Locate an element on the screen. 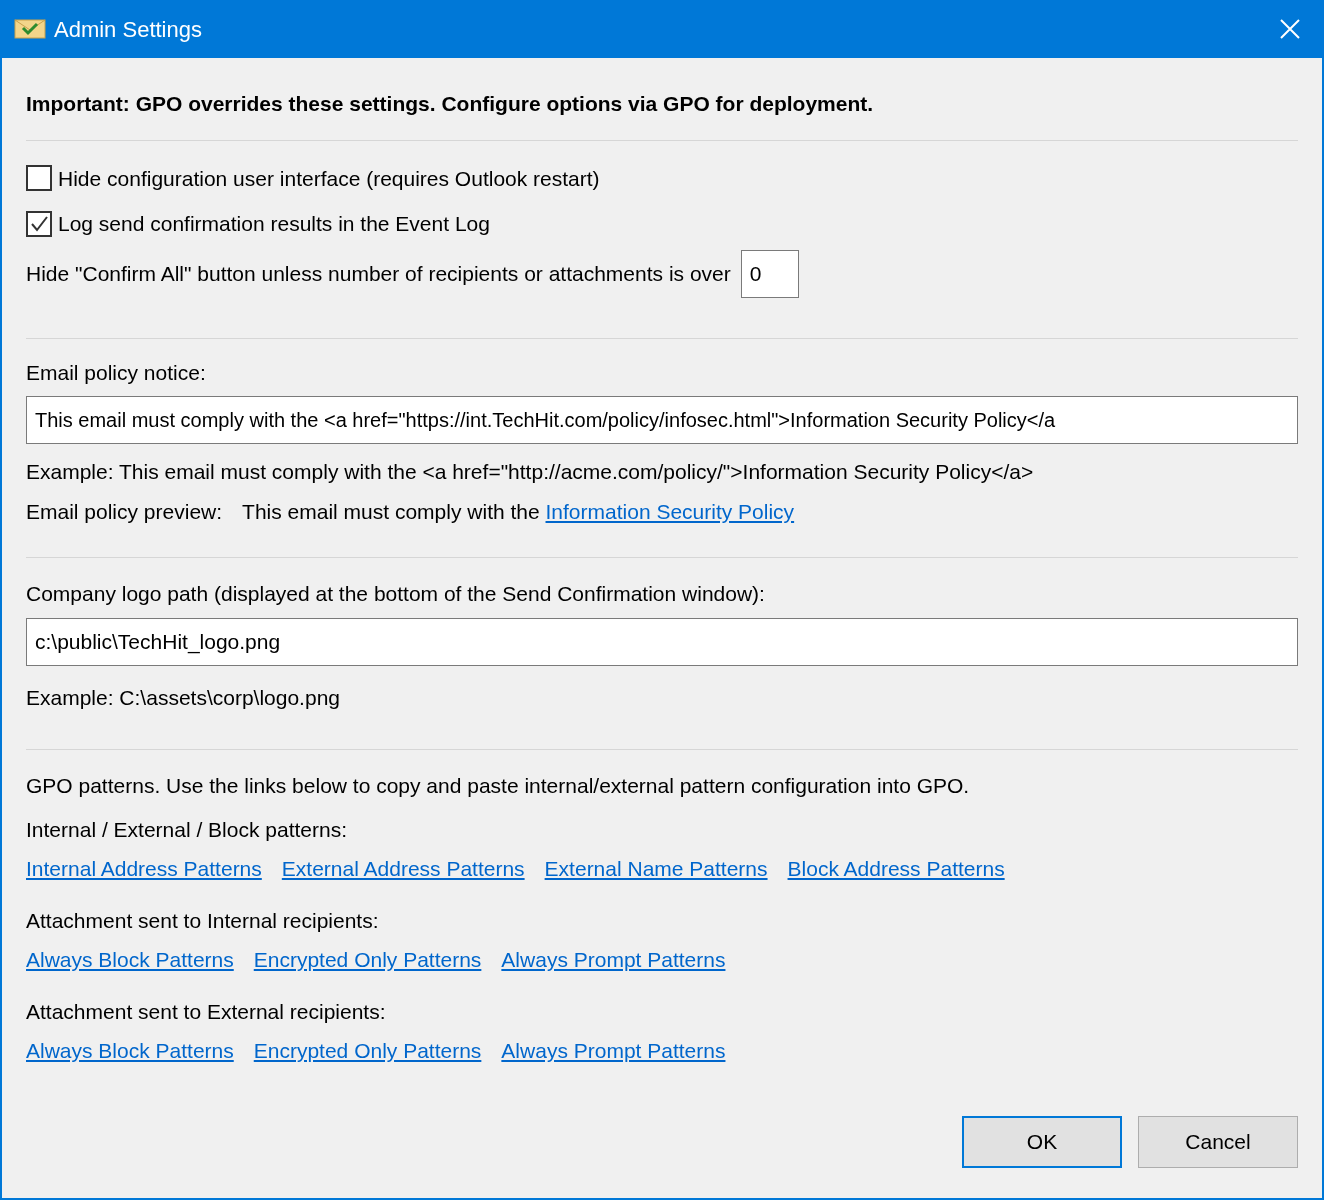 Image resolution: width=1324 pixels, height=1200 pixels. cancel-button: Cancel is located at coordinates (1218, 1142).